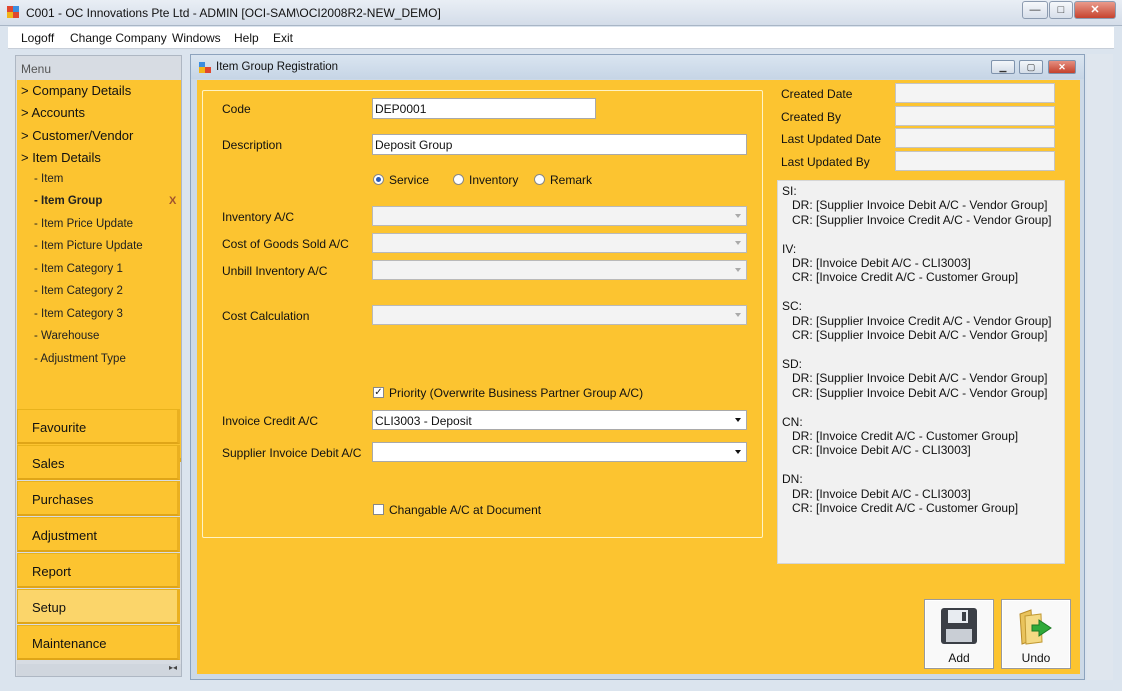 Image resolution: width=1122 pixels, height=691 pixels. I want to click on collapse-arrows-icon: ▸◂, so click(173, 667).